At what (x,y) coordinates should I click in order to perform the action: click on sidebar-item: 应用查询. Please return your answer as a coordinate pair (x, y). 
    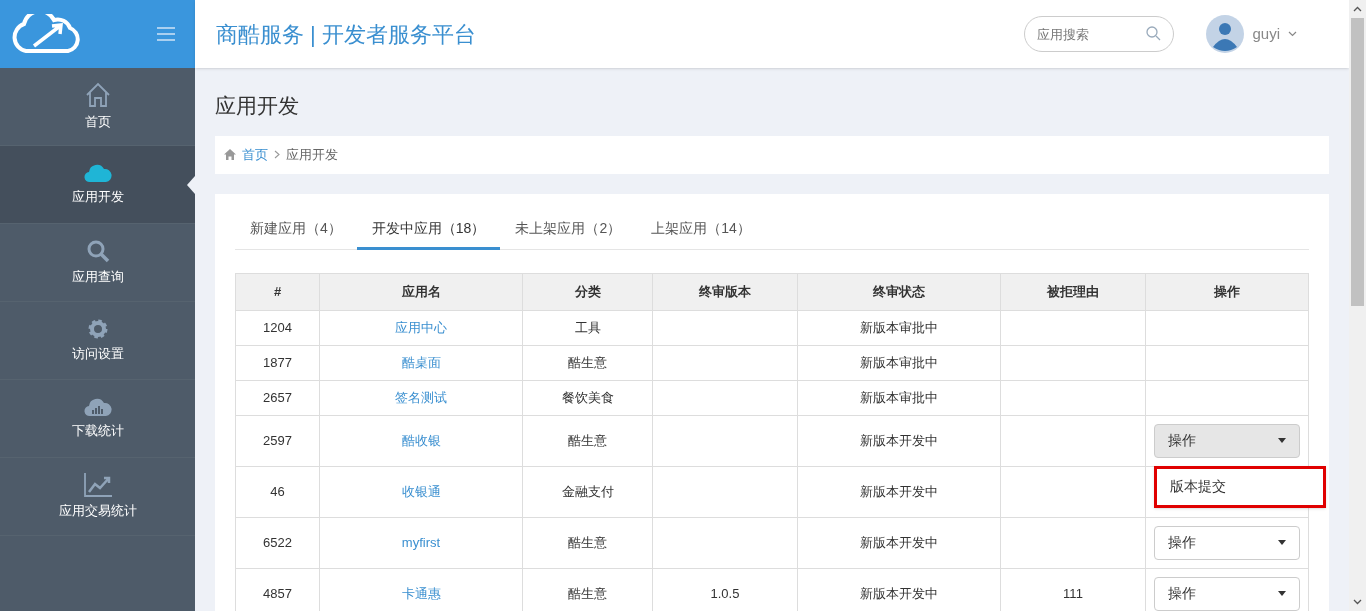
    Looking at the image, I should click on (97, 263).